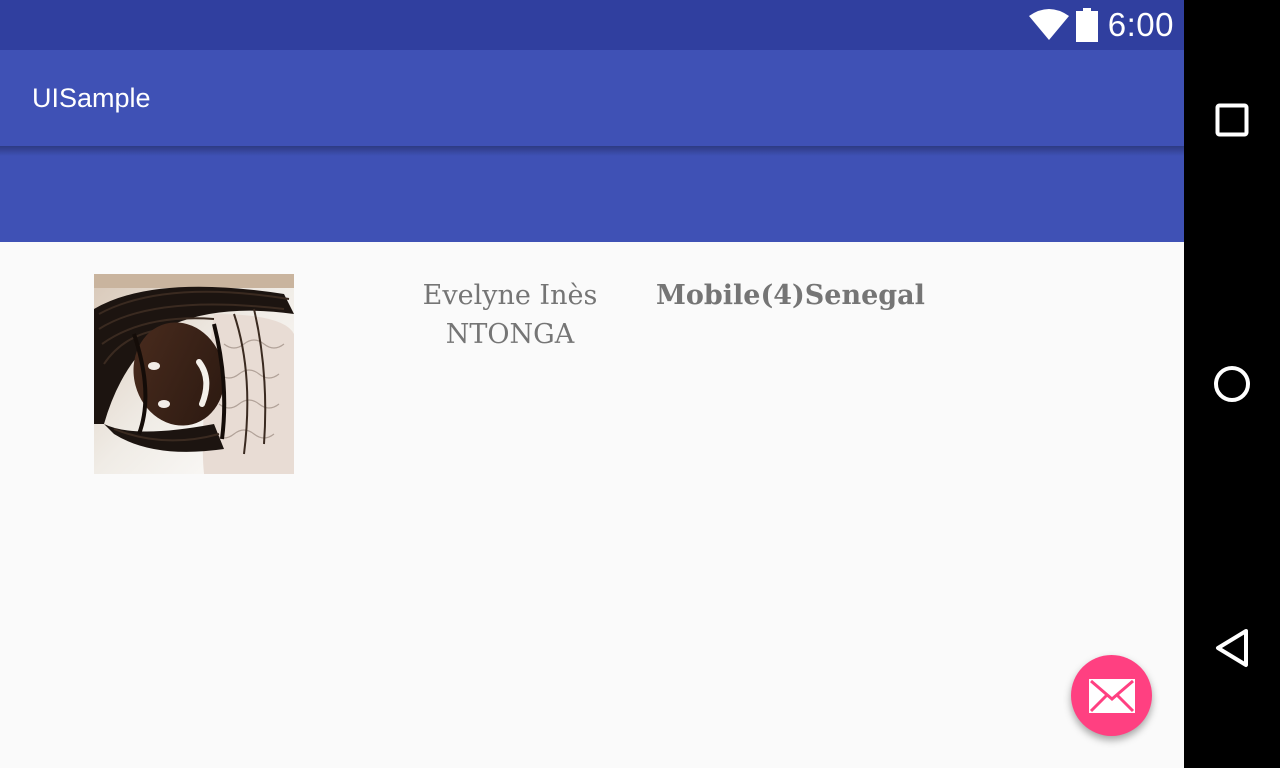  I want to click on status-icons: 6:00, so click(1101, 25).